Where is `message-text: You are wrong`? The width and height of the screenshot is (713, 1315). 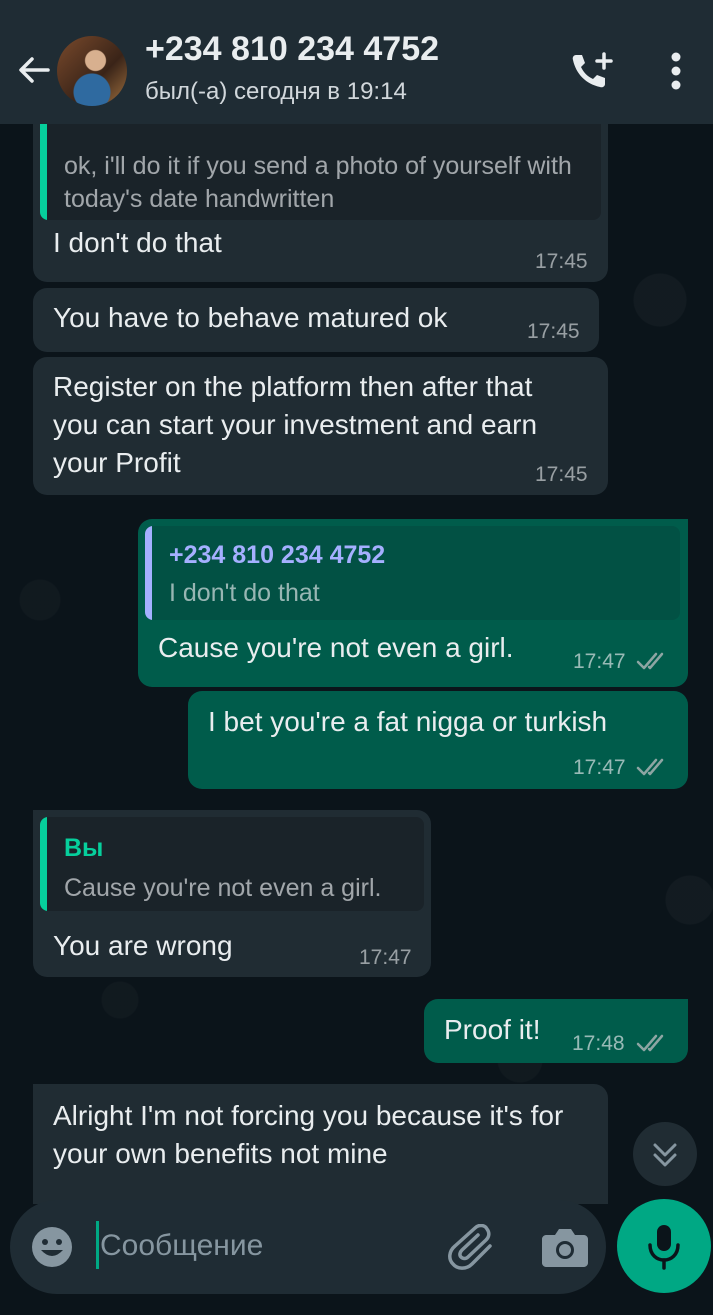
message-text: You are wrong is located at coordinates (143, 945).